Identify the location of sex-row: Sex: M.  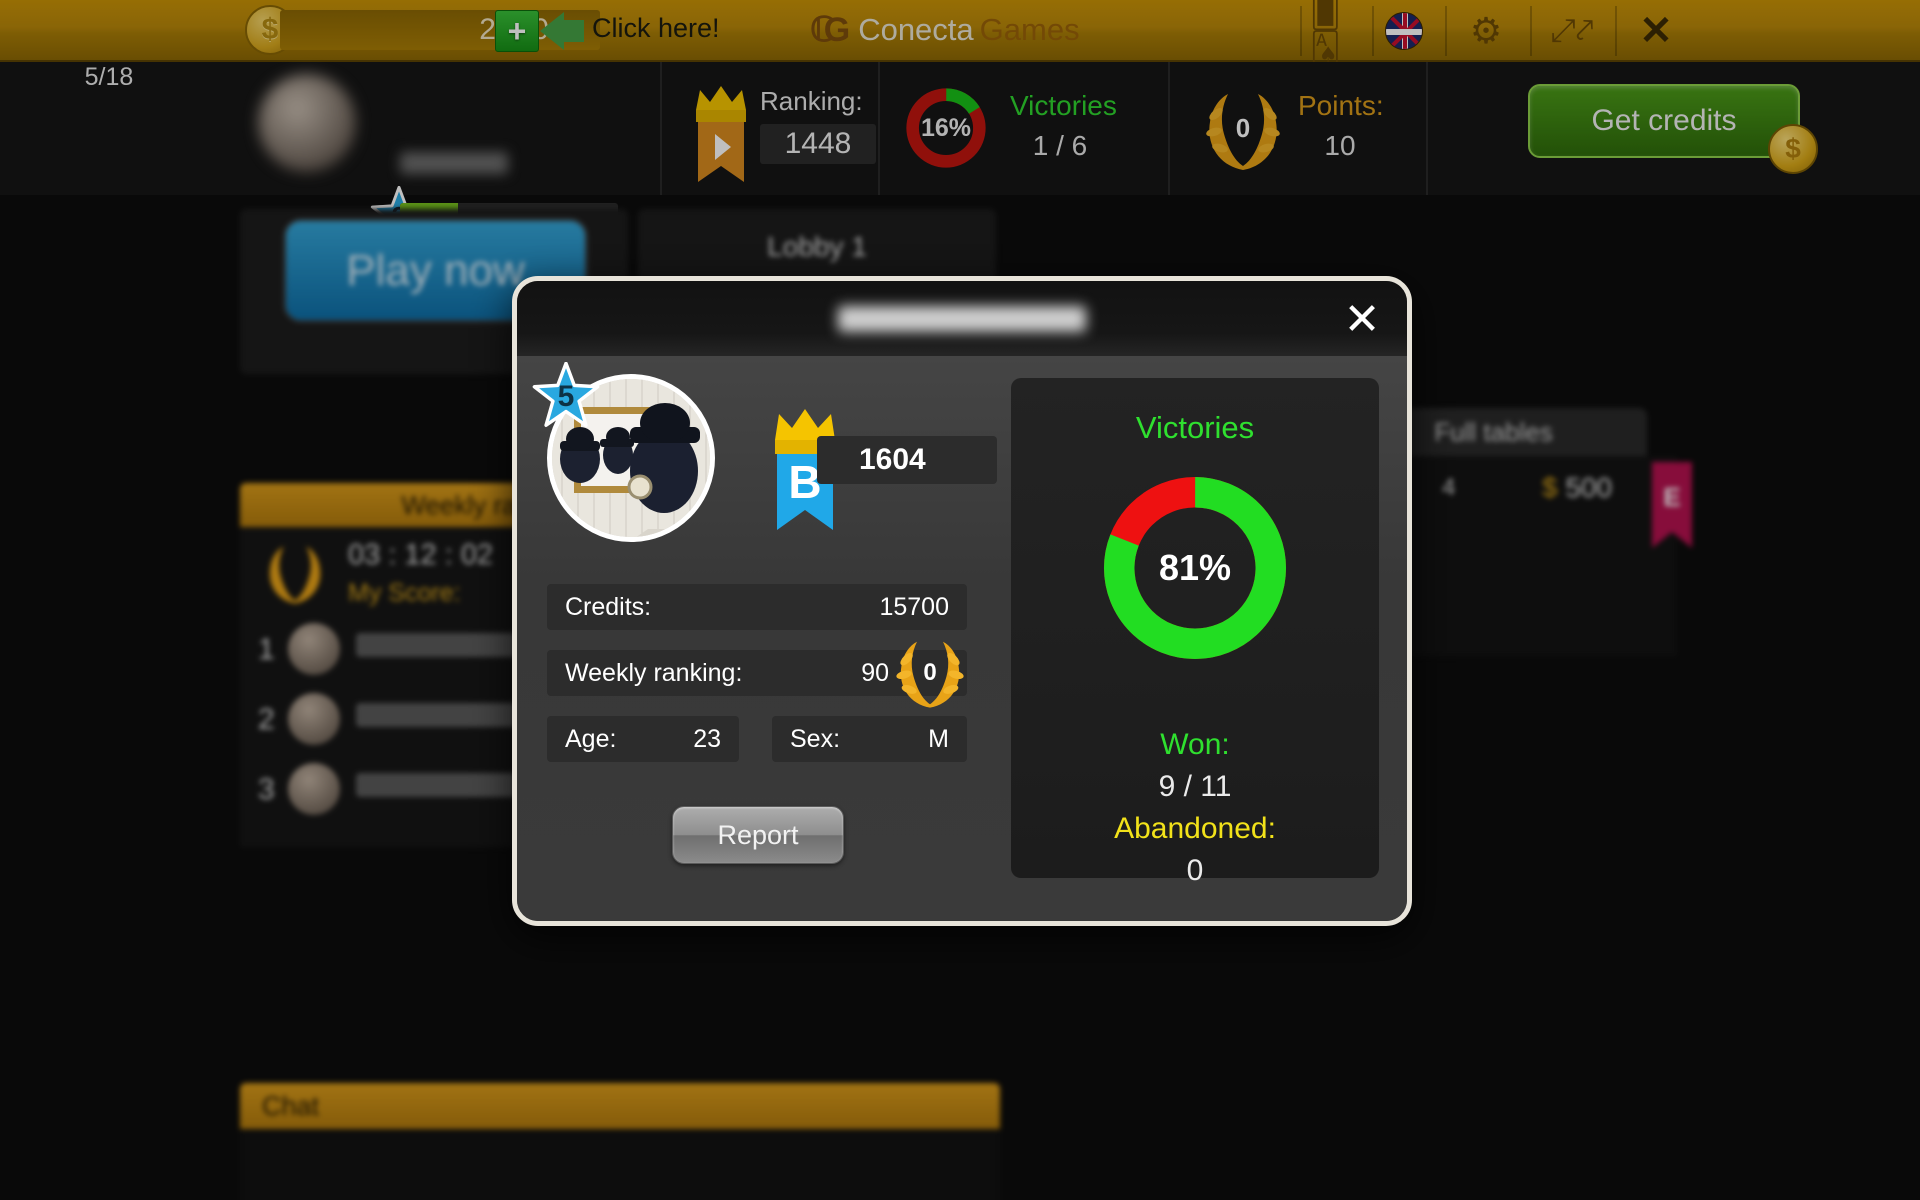
(869, 739).